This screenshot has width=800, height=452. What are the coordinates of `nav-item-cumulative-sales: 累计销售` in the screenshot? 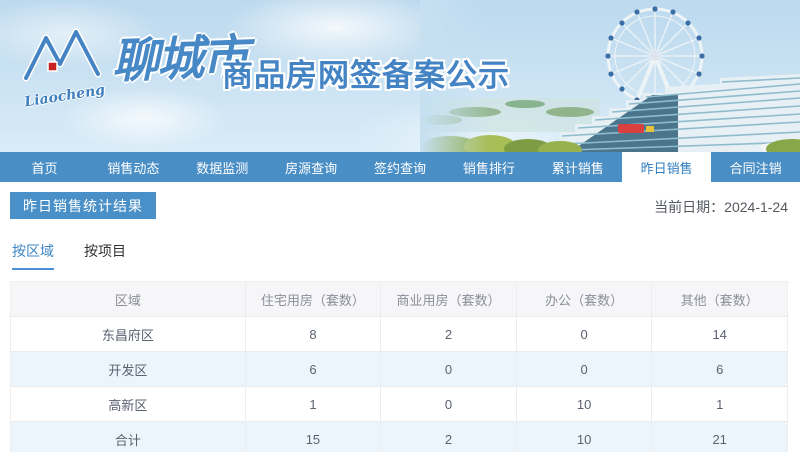 It's located at (577, 167).